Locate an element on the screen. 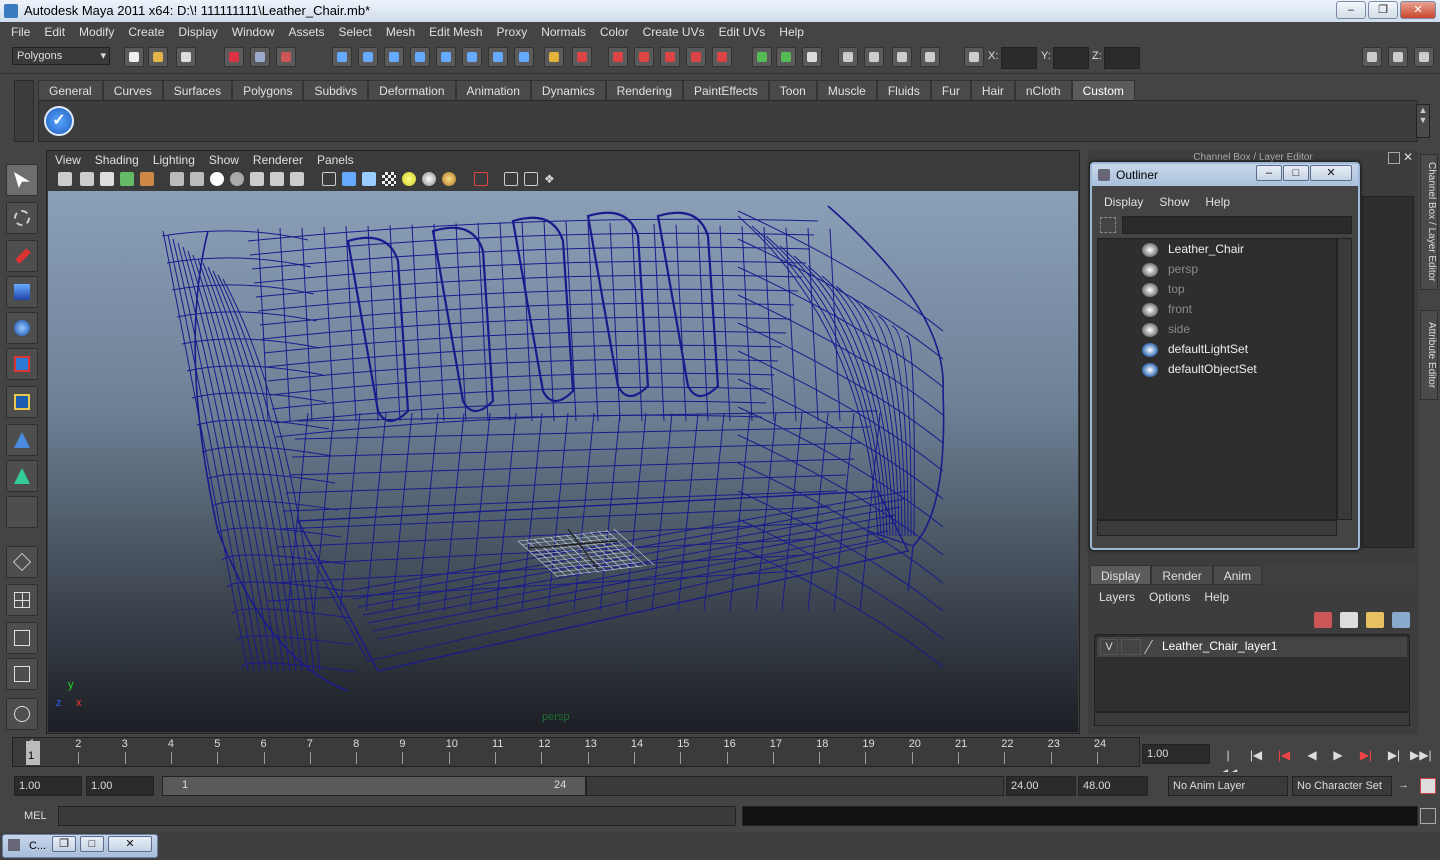 The image size is (1440, 860). gate-mask-icon is located at coordinates (237, 179).